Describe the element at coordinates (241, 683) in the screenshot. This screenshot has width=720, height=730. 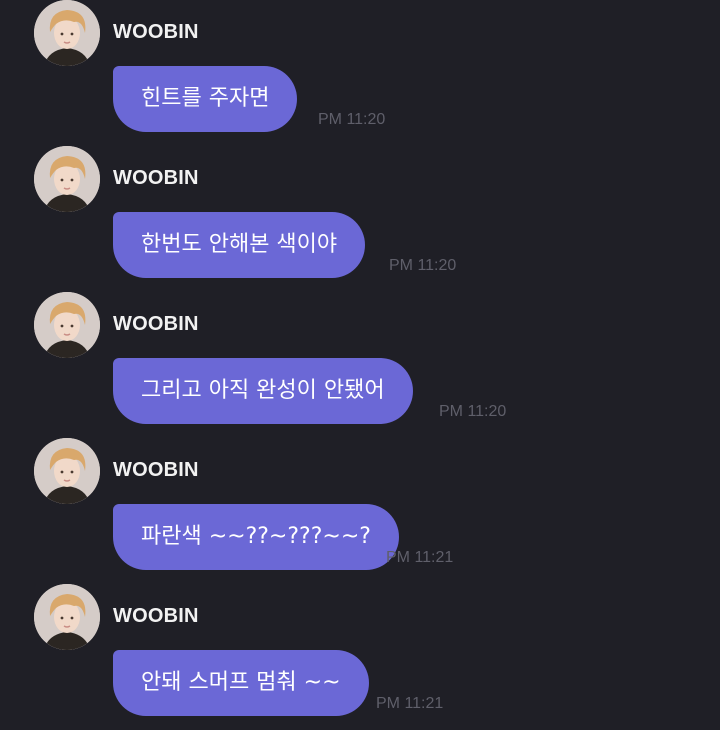
I see `message-bubble: 안돼 스머프 멈춰 ~~` at that location.